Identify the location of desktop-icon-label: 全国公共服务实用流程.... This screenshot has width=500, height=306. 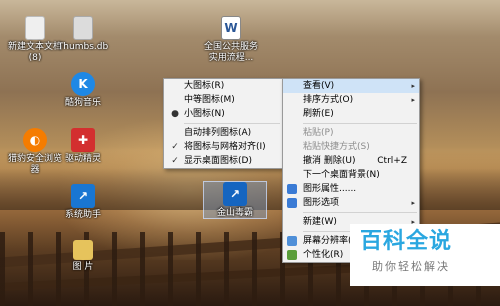
(230, 52).